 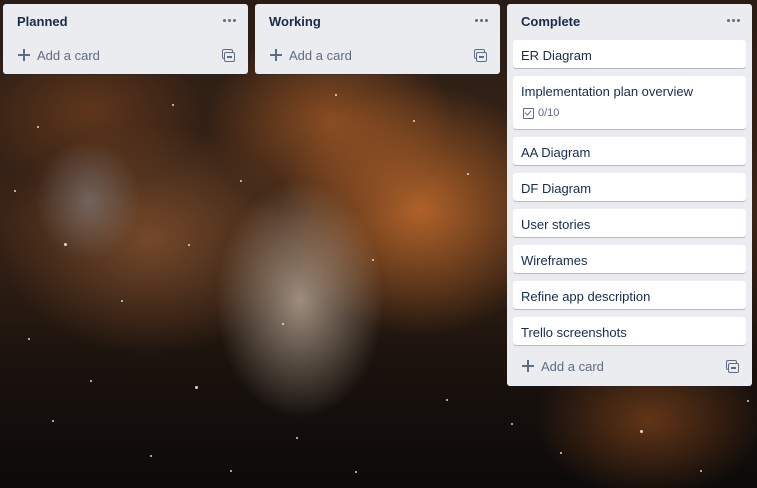 I want to click on list-working: Working Add a card, so click(x=377, y=39).